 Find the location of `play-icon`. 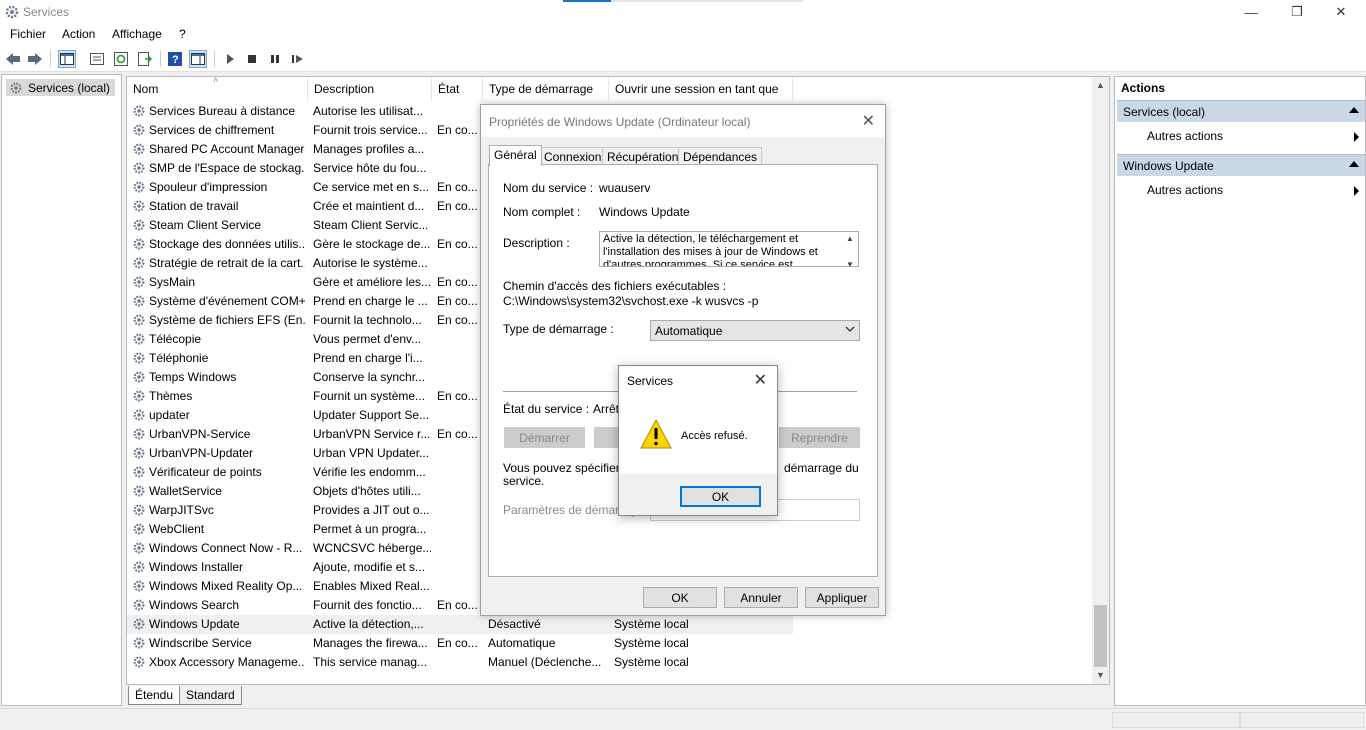

play-icon is located at coordinates (230, 59).